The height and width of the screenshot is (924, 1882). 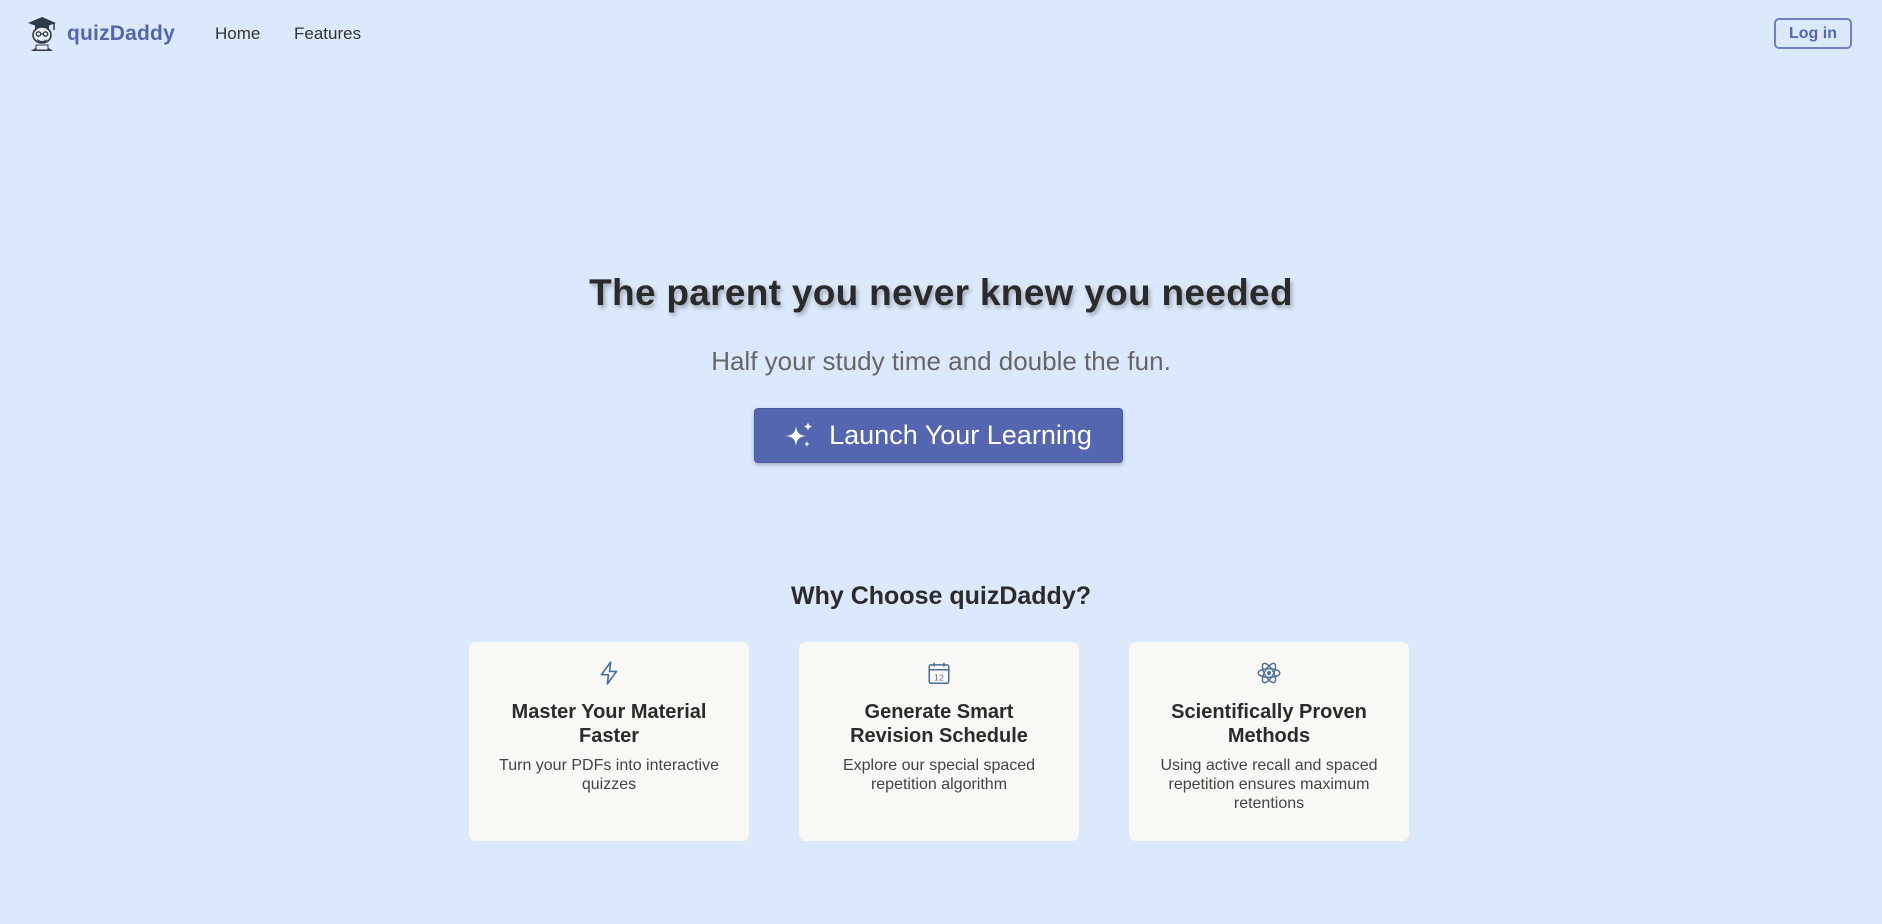 What do you see at coordinates (941, 596) in the screenshot?
I see `features-heading: Why Choose quizDaddy?` at bounding box center [941, 596].